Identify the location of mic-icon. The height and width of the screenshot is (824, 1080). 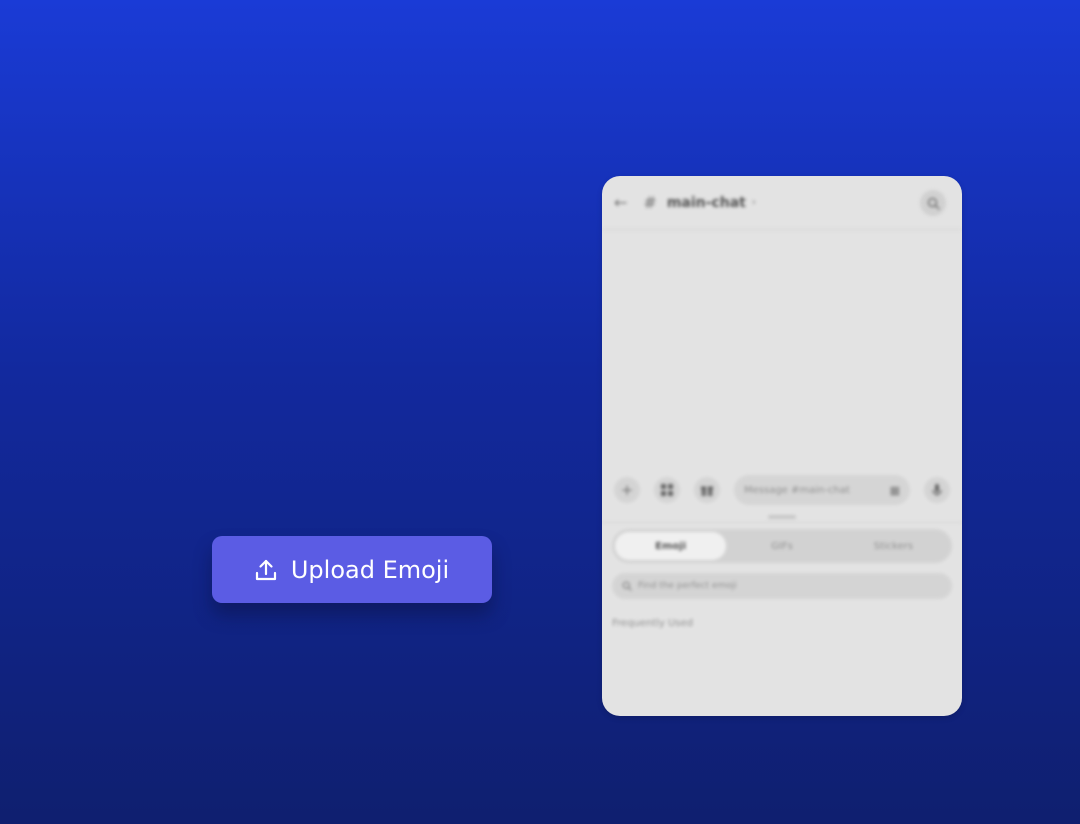
(937, 490).